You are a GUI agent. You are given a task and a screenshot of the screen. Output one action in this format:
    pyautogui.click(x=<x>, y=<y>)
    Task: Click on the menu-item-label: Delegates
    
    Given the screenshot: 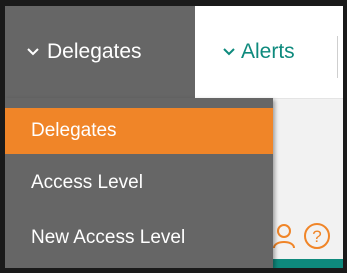 What is the action you would take?
    pyautogui.click(x=74, y=130)
    